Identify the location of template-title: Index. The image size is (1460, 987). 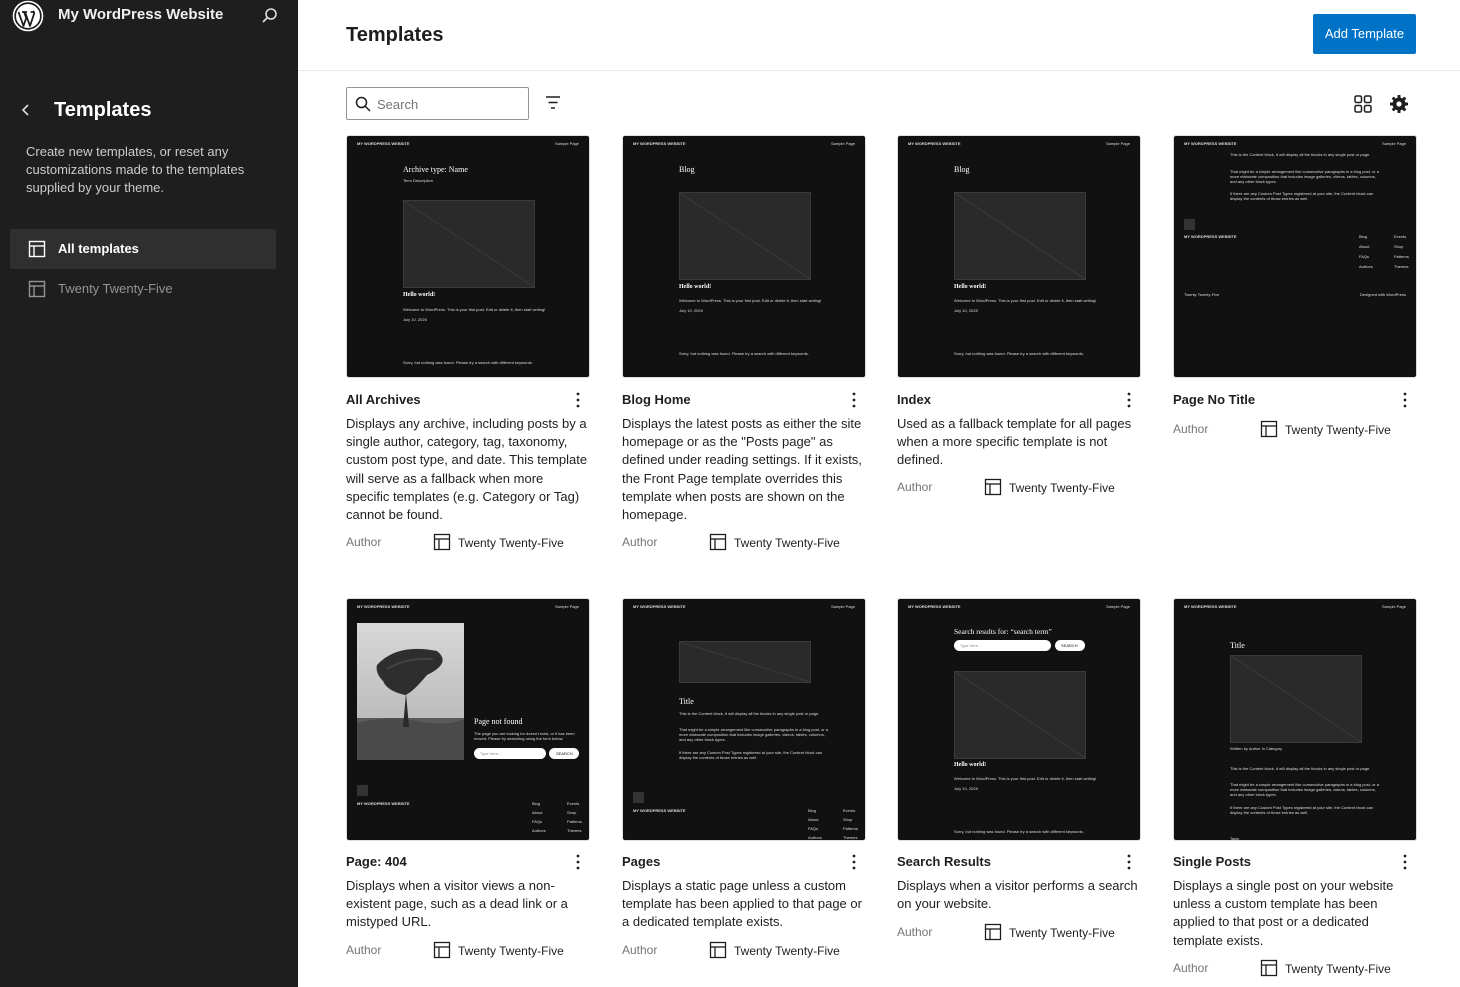
(914, 399).